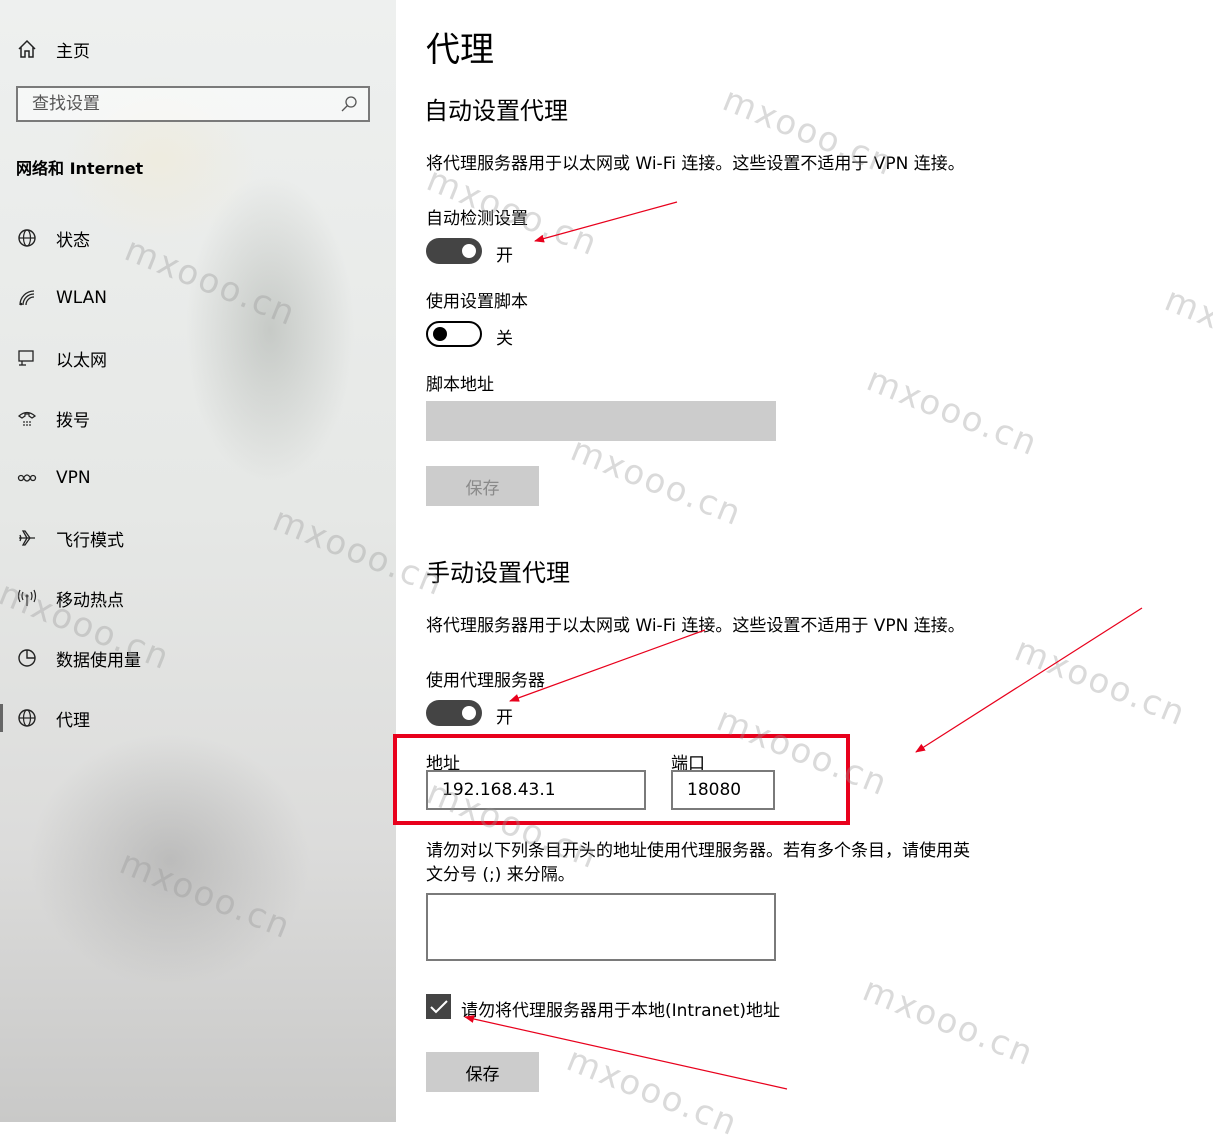 The image size is (1213, 1144). Describe the element at coordinates (621, 779) in the screenshot. I see `annotation-highlight-box` at that location.